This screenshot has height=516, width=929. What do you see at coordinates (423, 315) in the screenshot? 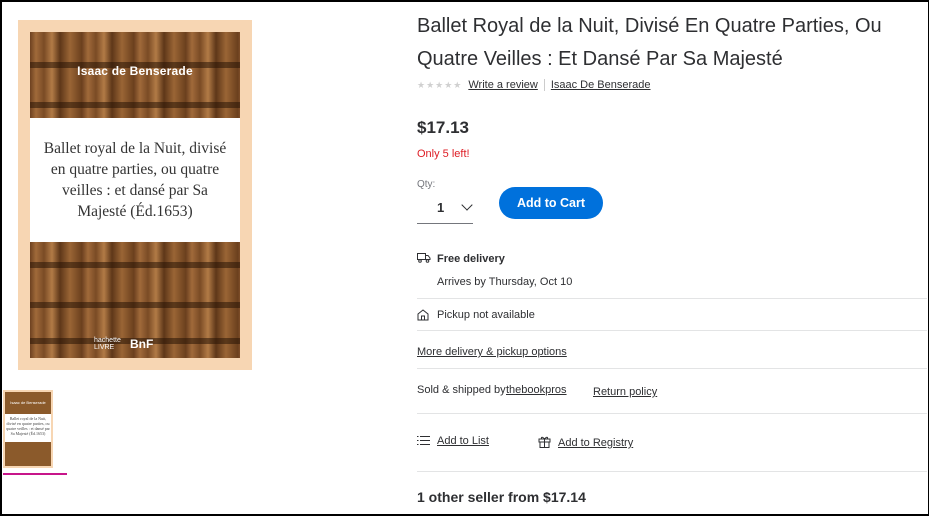
I see `store-icon` at bounding box center [423, 315].